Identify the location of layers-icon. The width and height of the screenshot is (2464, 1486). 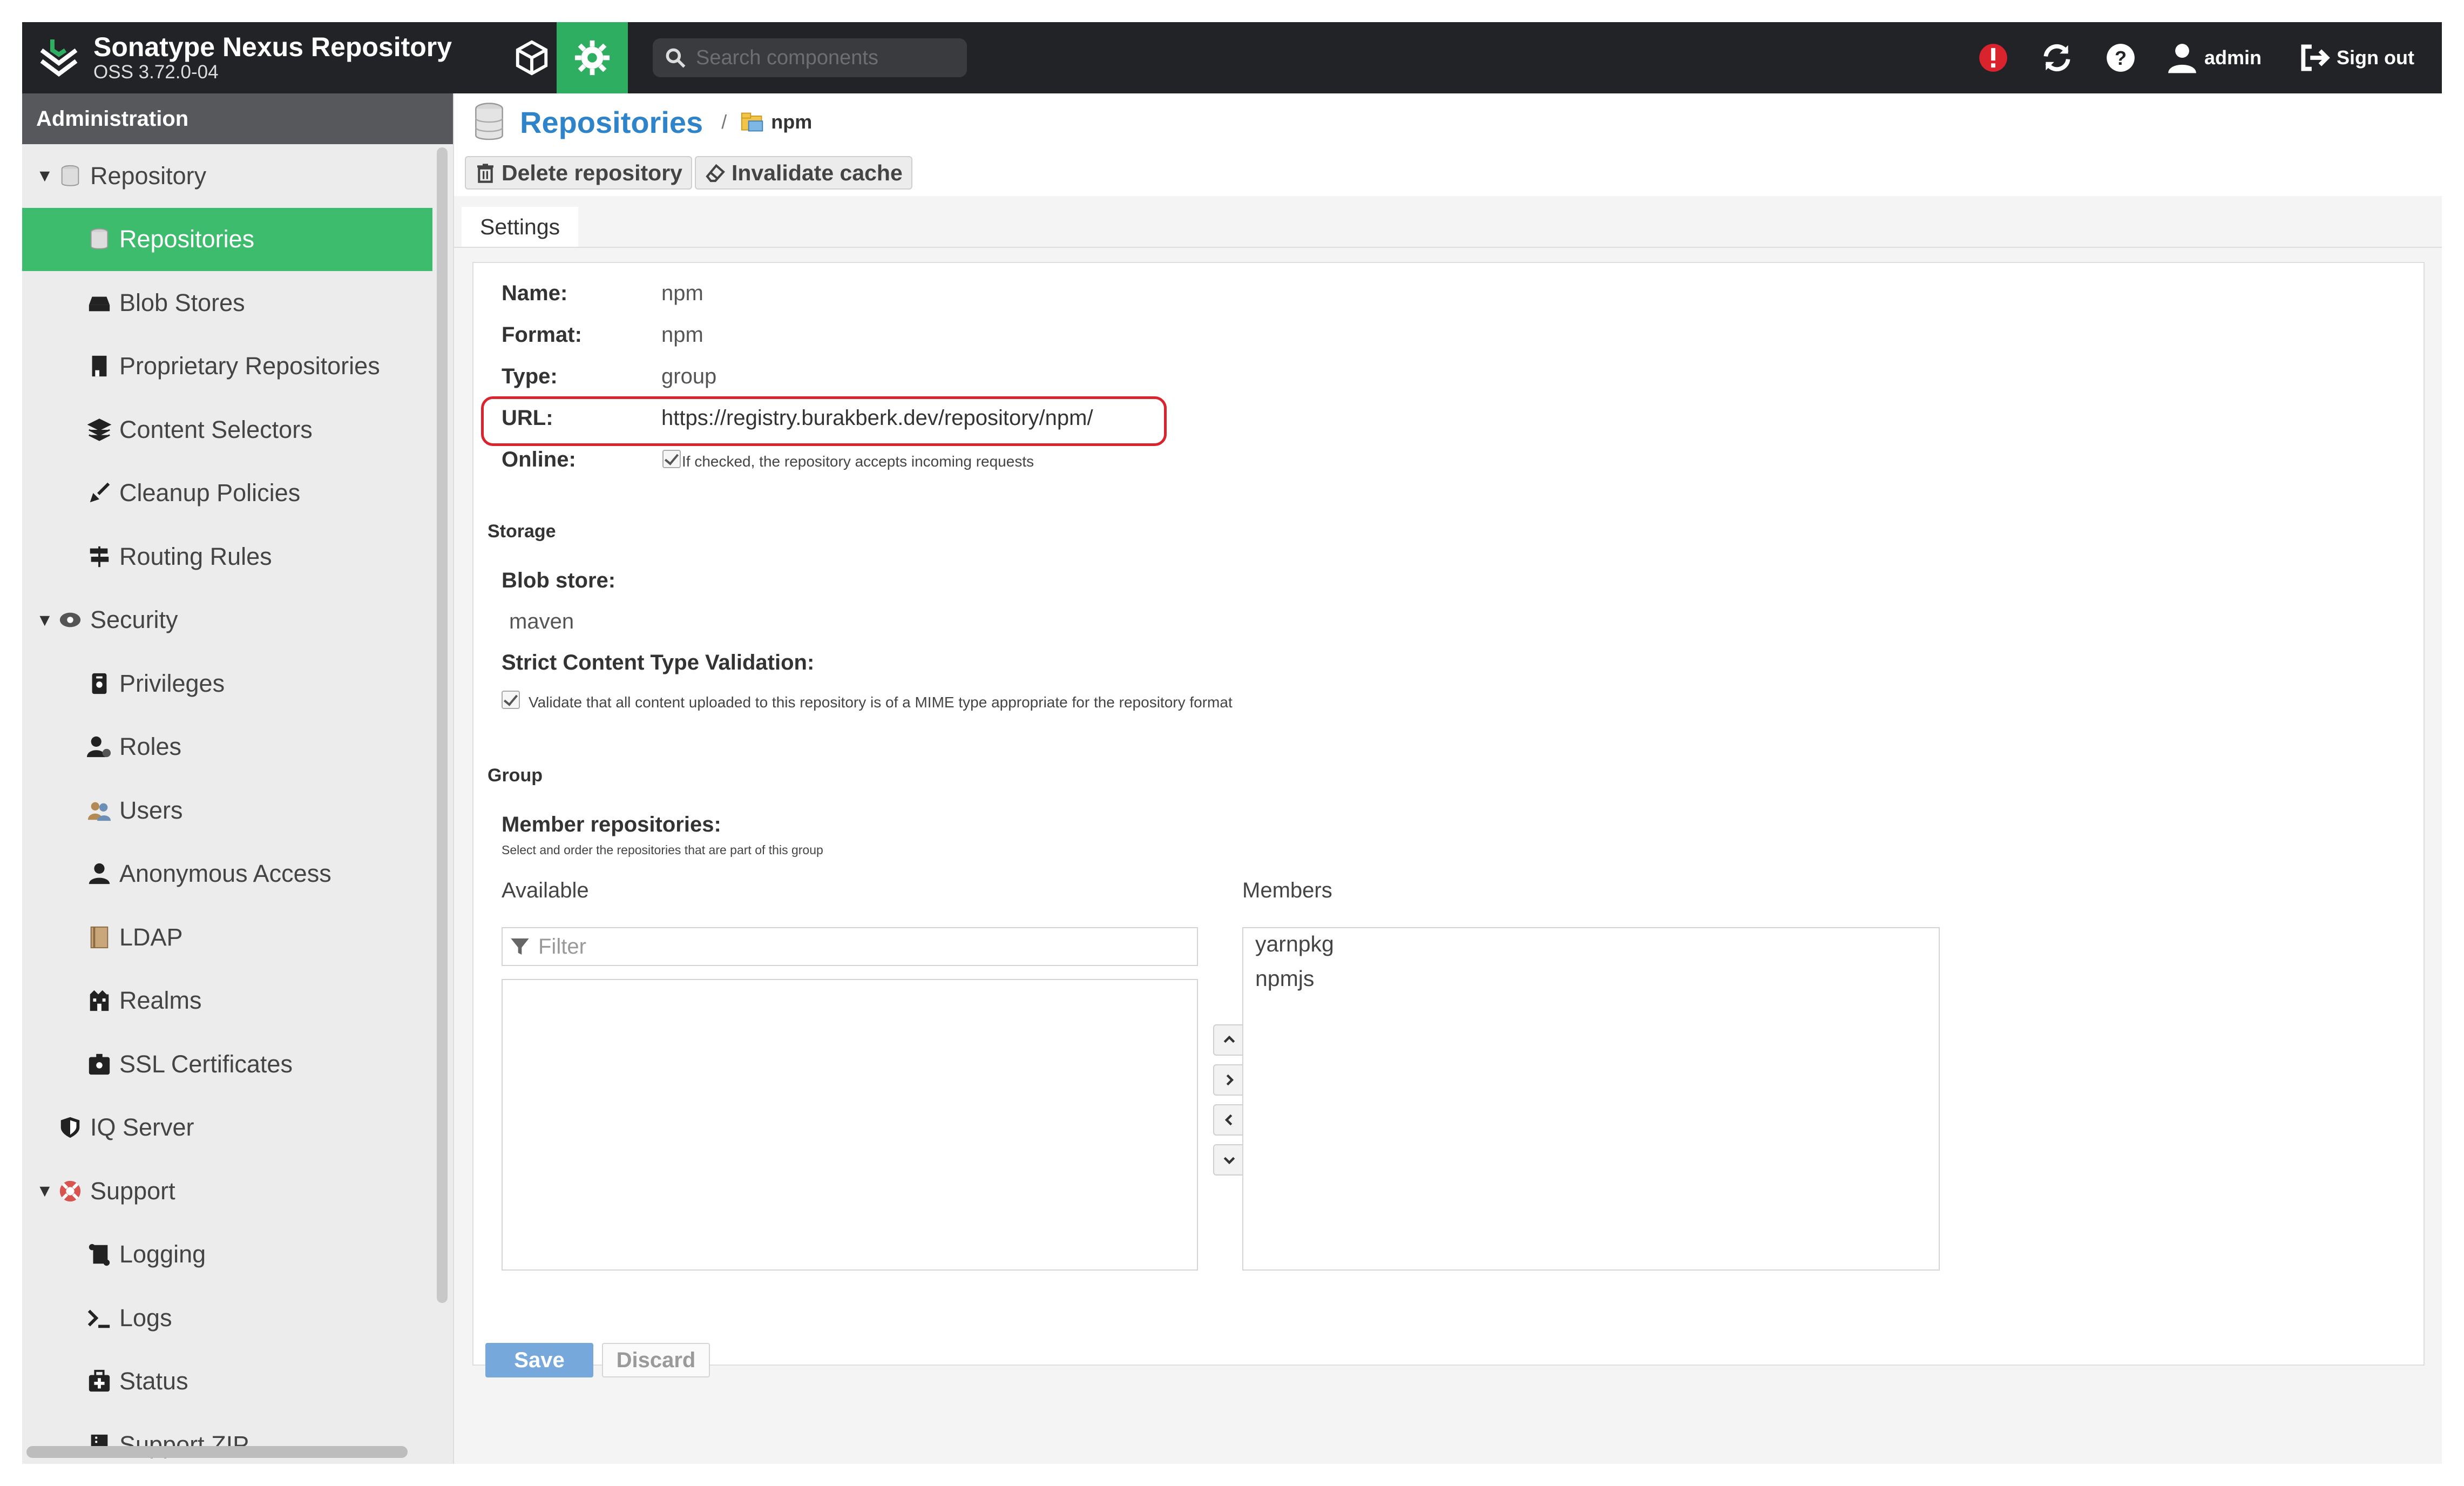
(103, 429).